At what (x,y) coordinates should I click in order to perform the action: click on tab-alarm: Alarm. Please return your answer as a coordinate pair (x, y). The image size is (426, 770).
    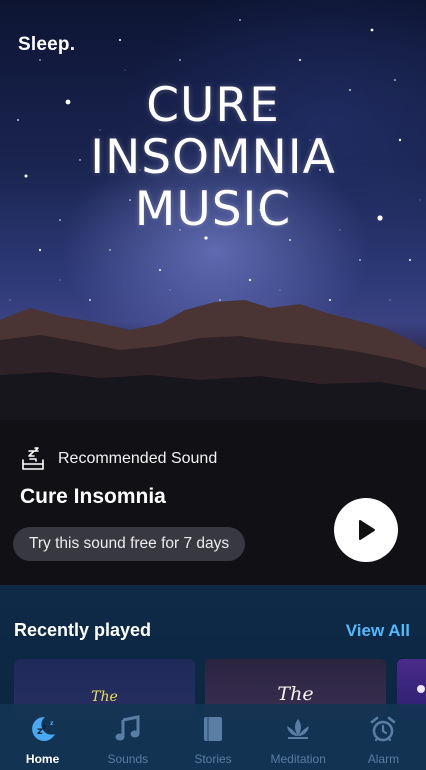
    Looking at the image, I should click on (383, 737).